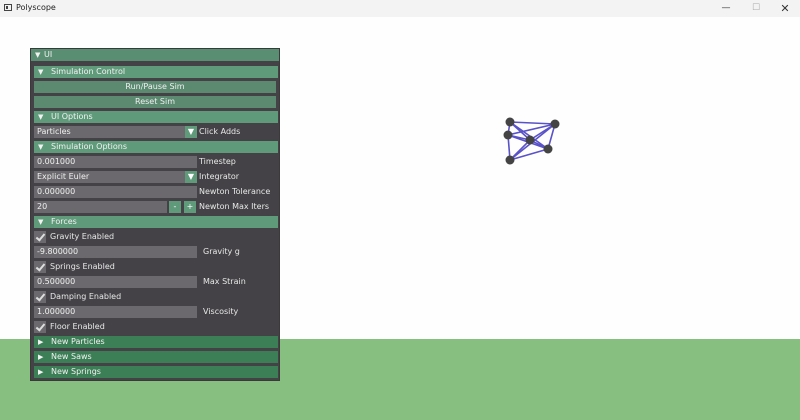 This screenshot has height=420, width=800. I want to click on viscosity-input: 1.000000, so click(115, 312).